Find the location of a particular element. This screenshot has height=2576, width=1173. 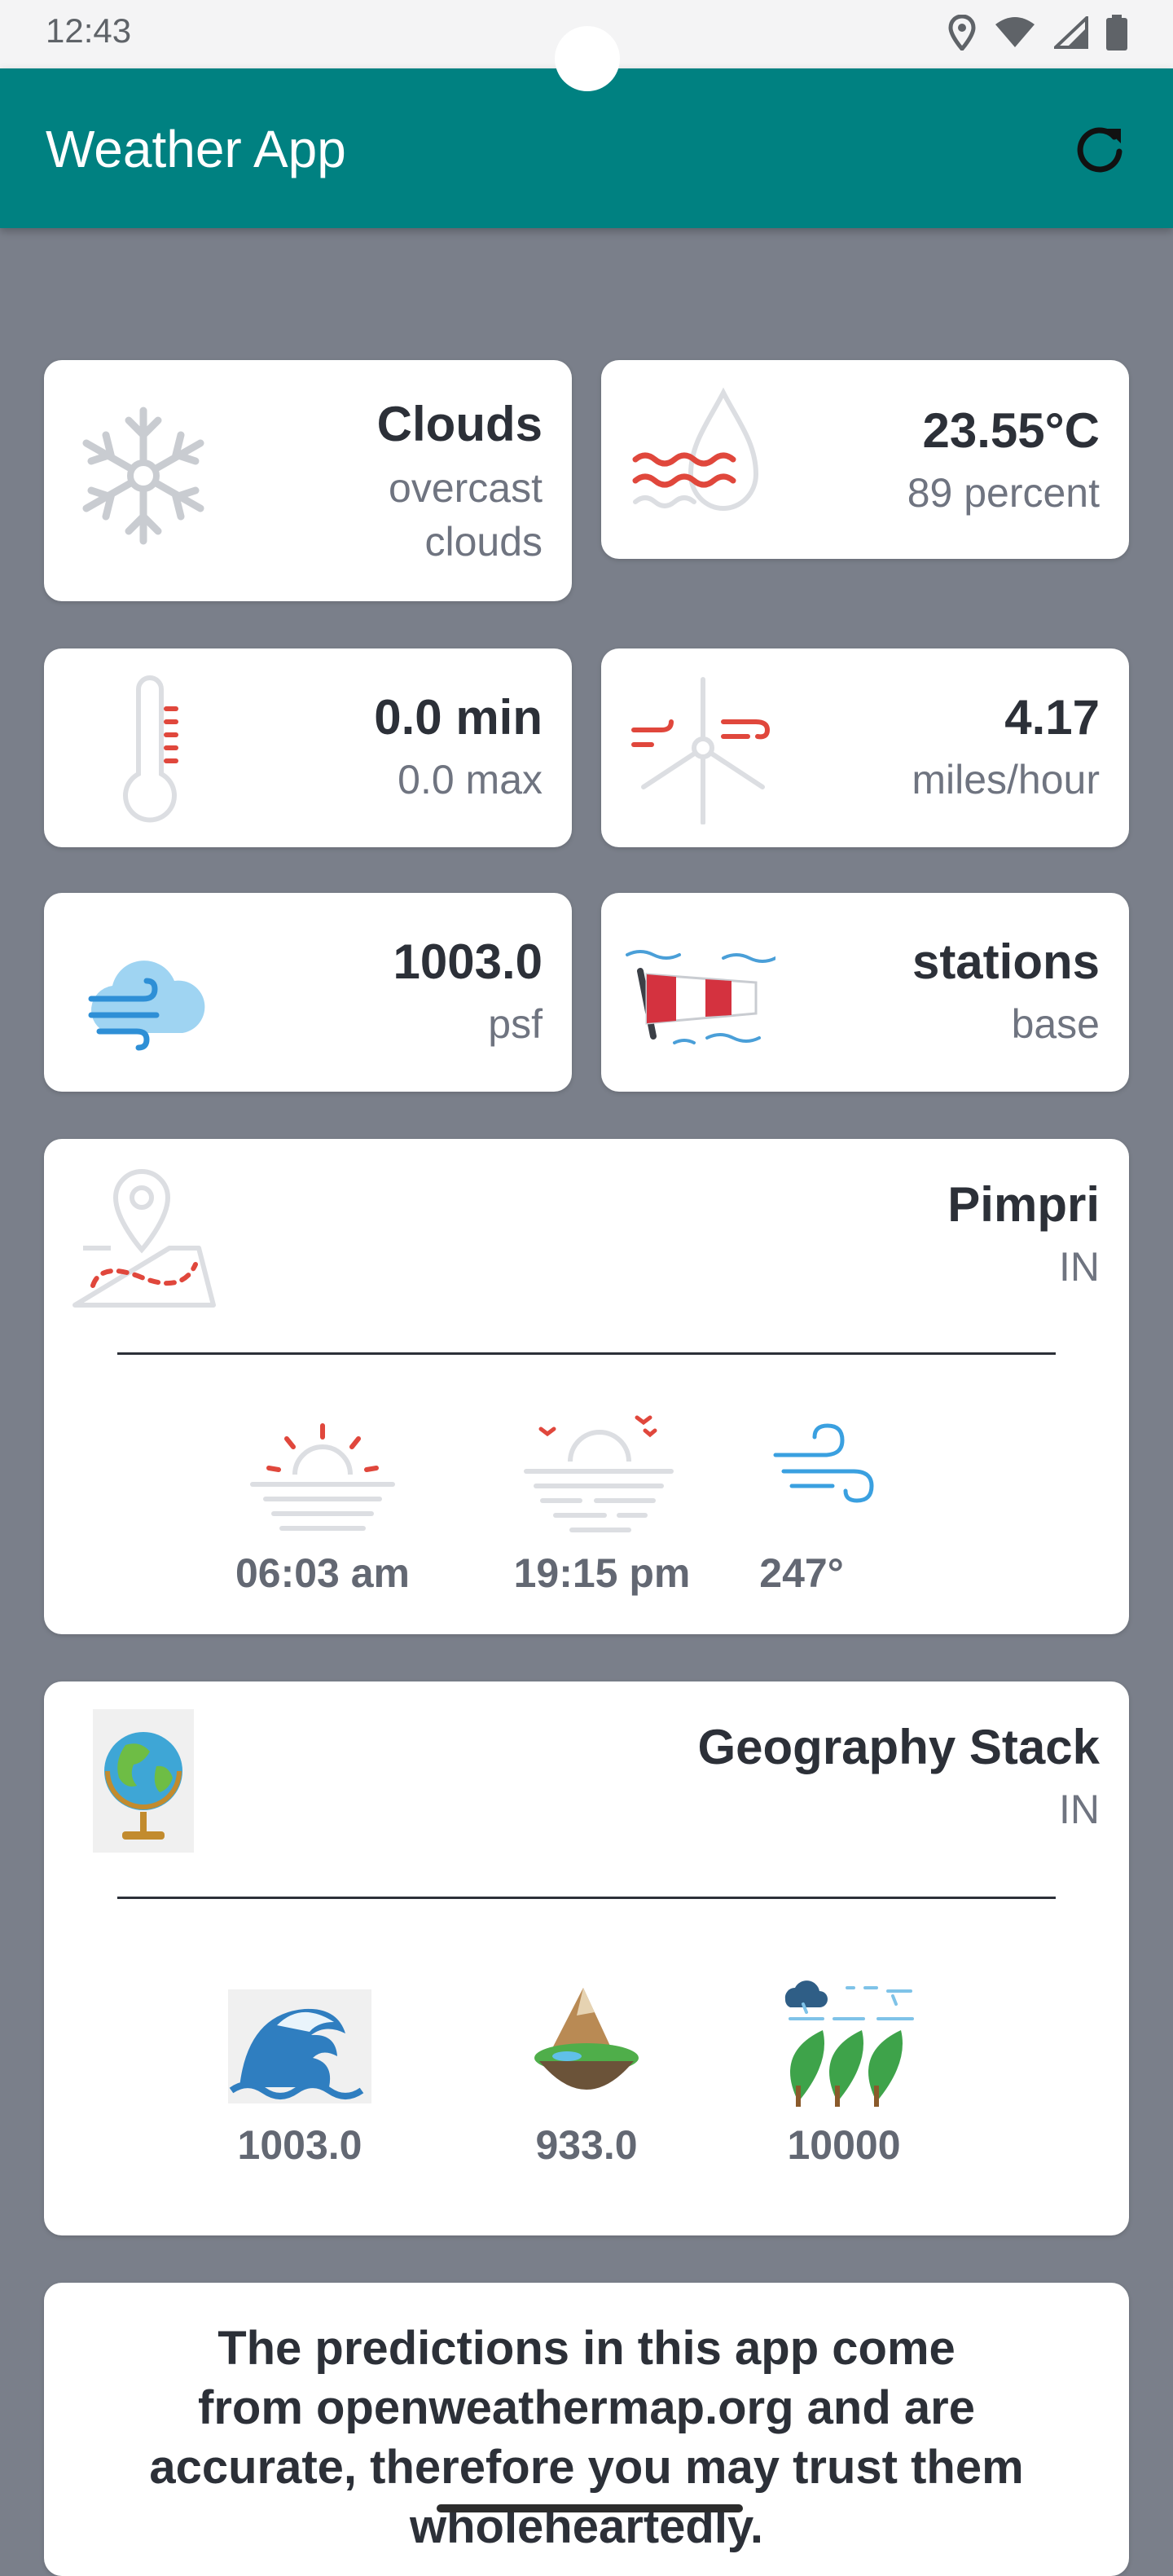

wind-degree: 247° is located at coordinates (801, 1573).